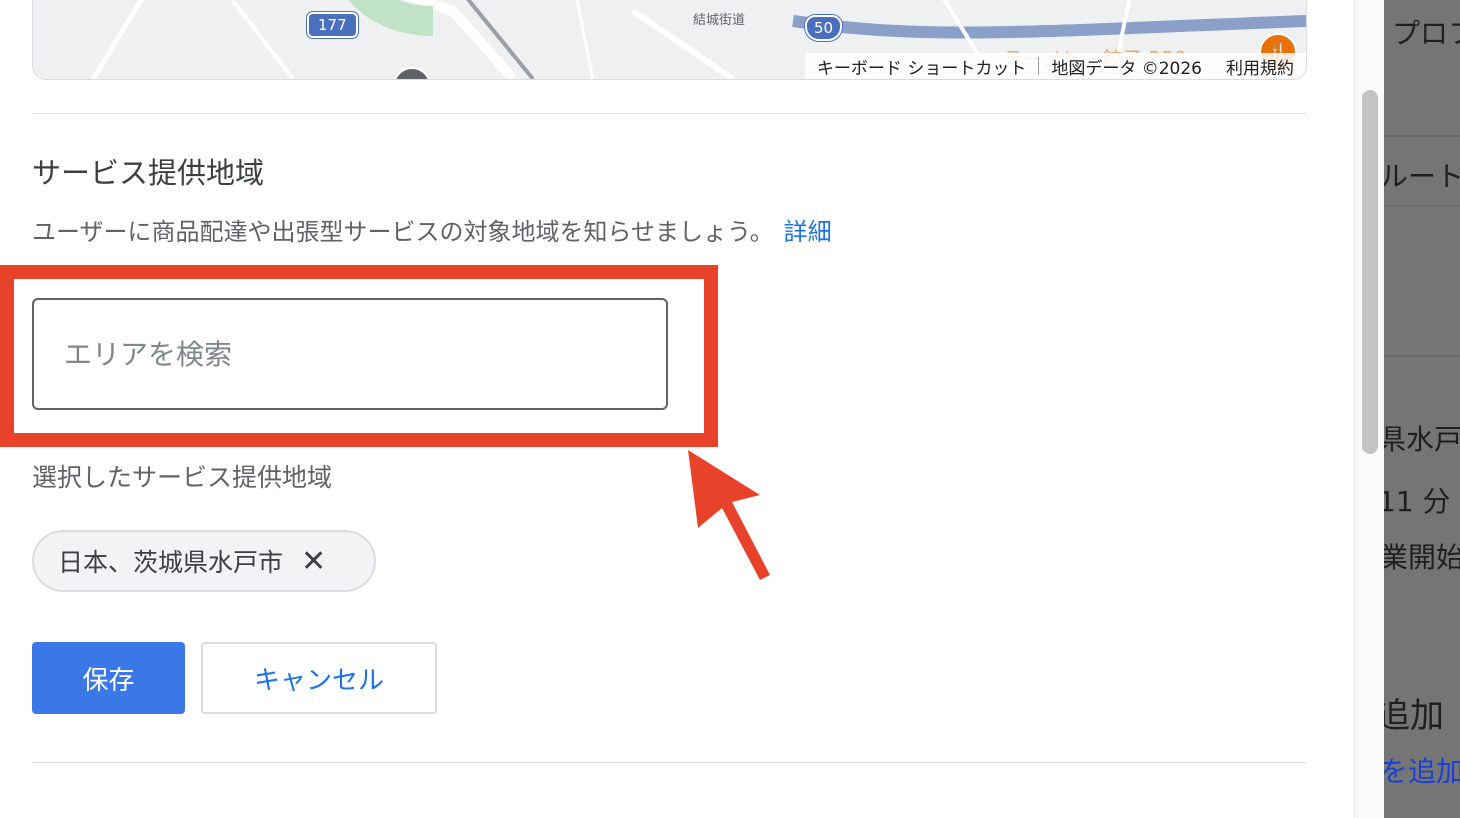 The height and width of the screenshot is (818, 1460). What do you see at coordinates (403, 232) in the screenshot?
I see `description-text: ユーザーに商品配達や出張型サービスの対象地域を知らせましょう。` at bounding box center [403, 232].